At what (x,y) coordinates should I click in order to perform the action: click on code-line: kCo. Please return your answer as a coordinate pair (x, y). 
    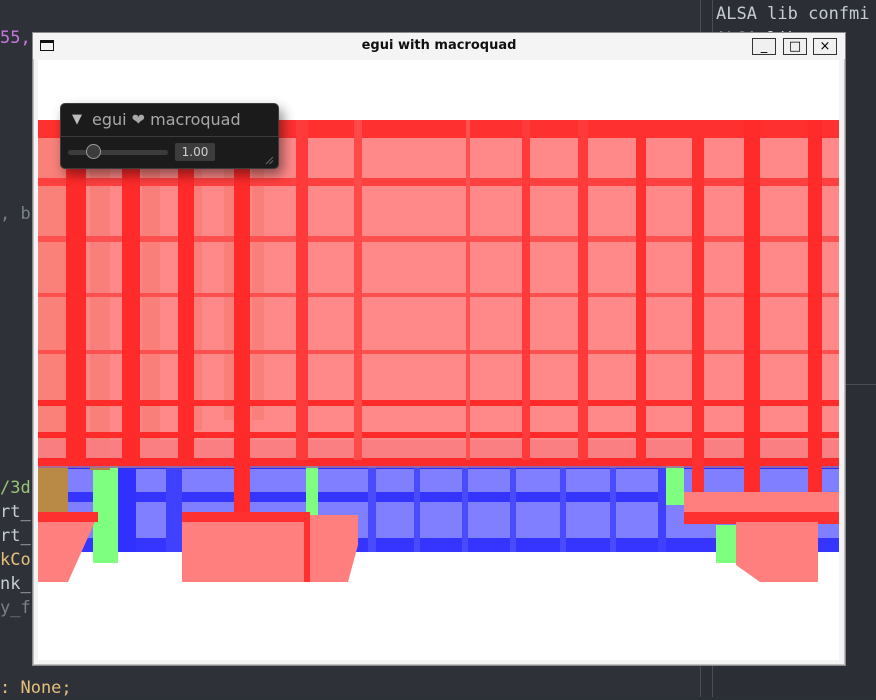
    Looking at the image, I should click on (15, 560).